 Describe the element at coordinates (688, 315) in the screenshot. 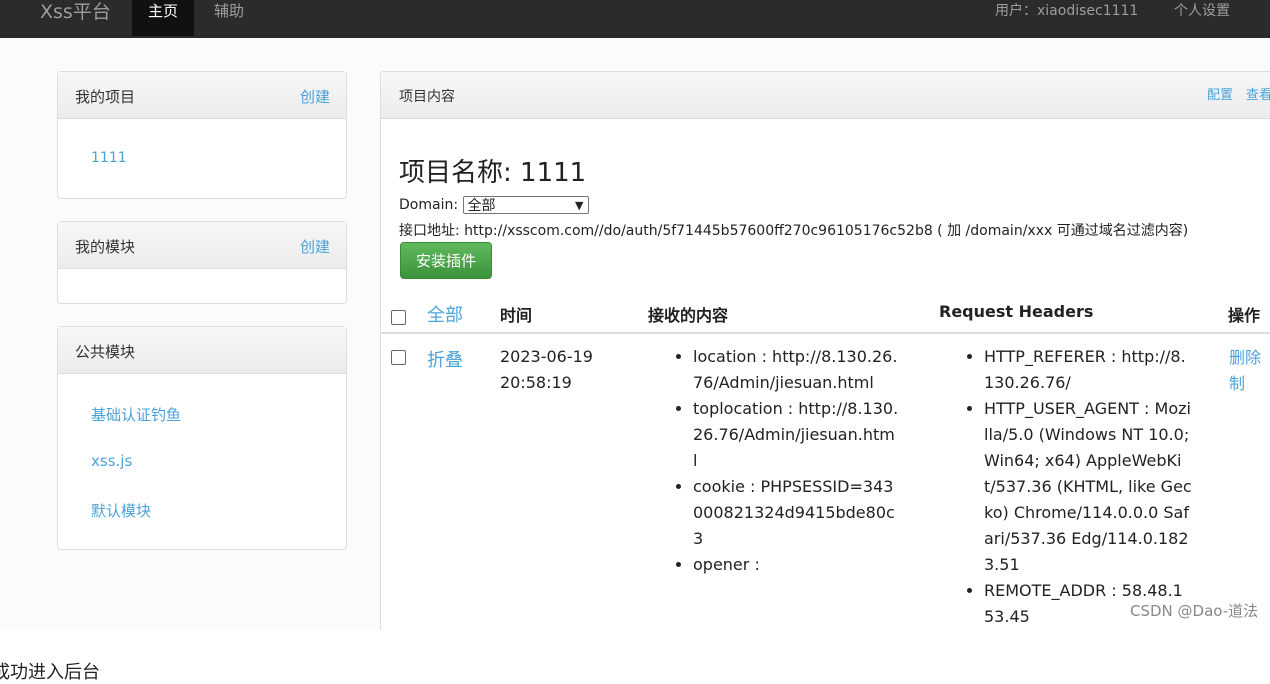

I see `col-content-header: 接收的内容` at that location.